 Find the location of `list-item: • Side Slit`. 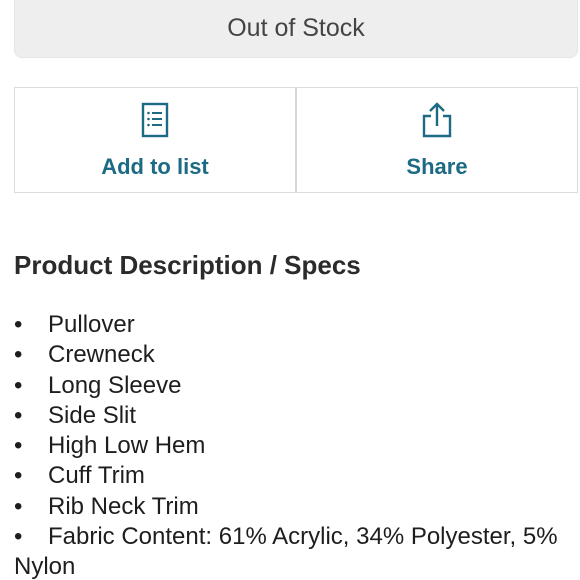

list-item: • Side Slit is located at coordinates (297, 416).